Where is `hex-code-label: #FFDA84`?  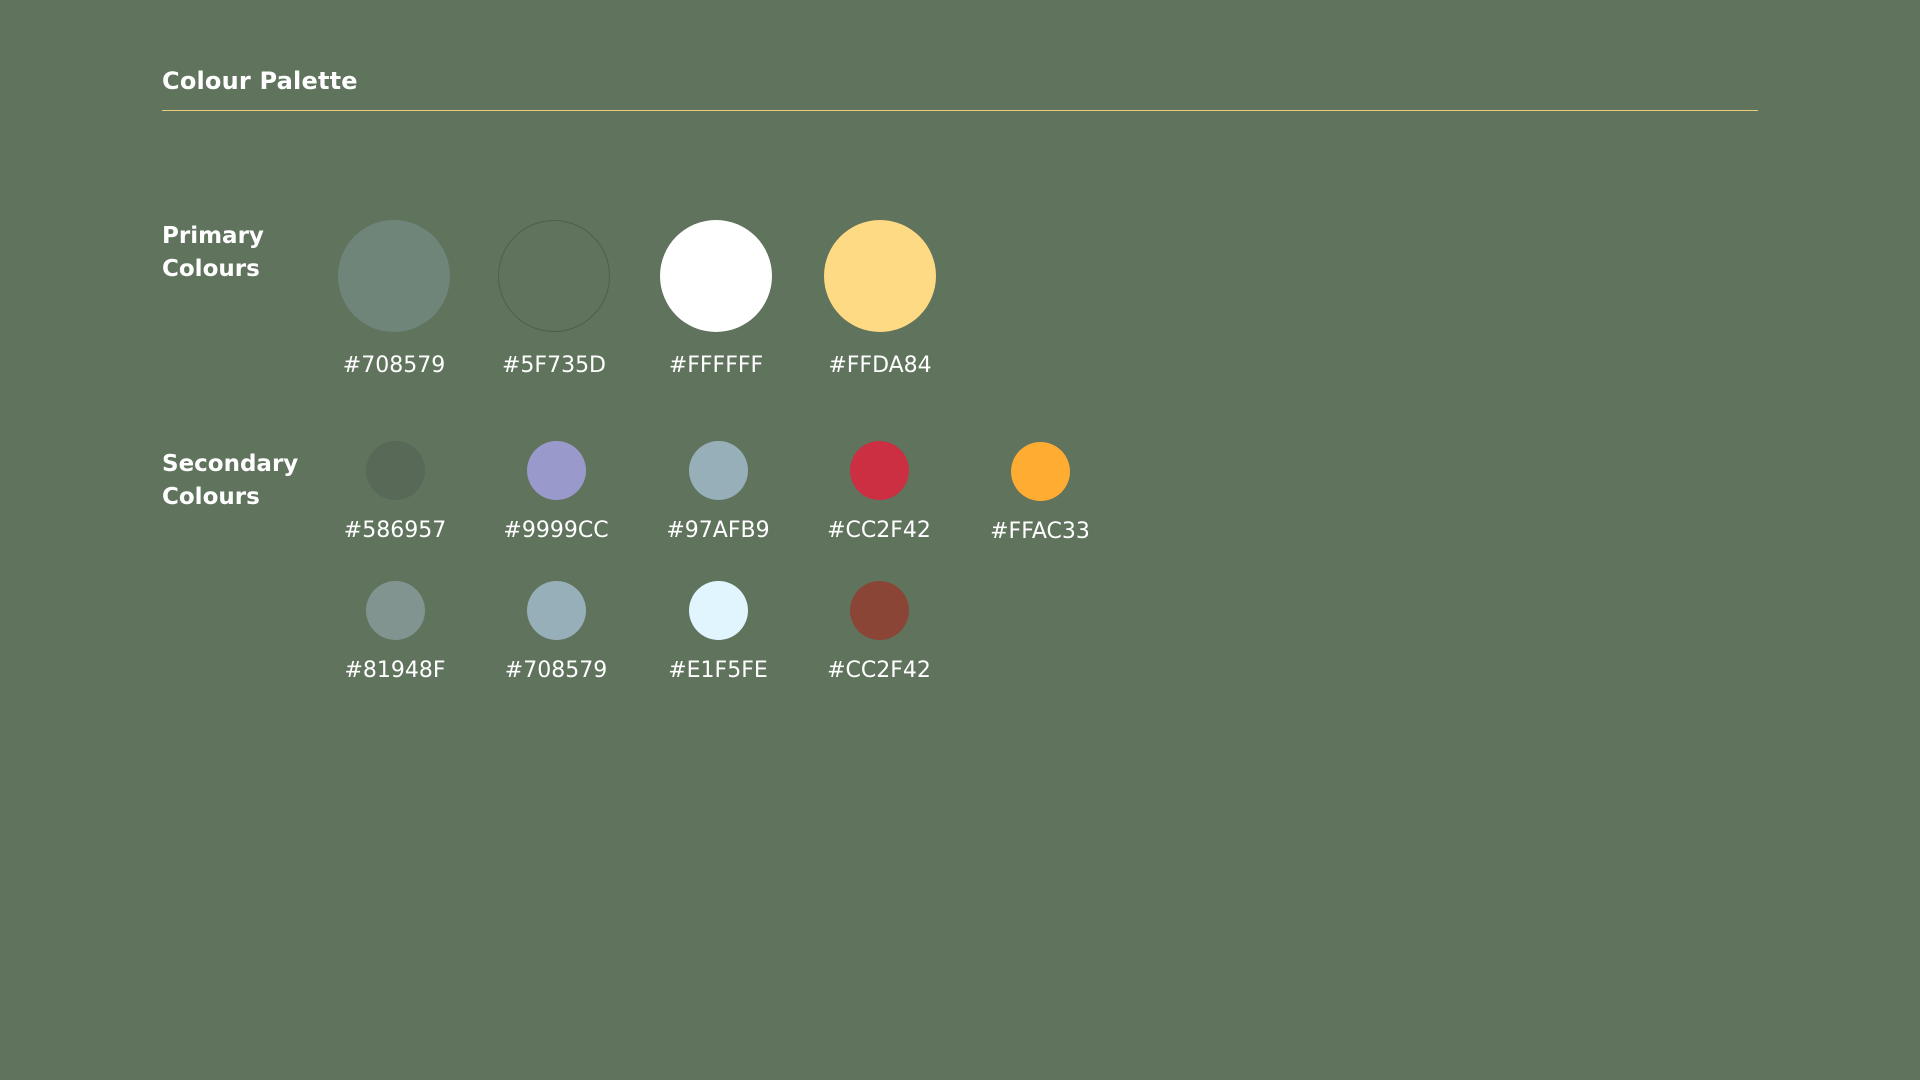
hex-code-label: #FFDA84 is located at coordinates (880, 365).